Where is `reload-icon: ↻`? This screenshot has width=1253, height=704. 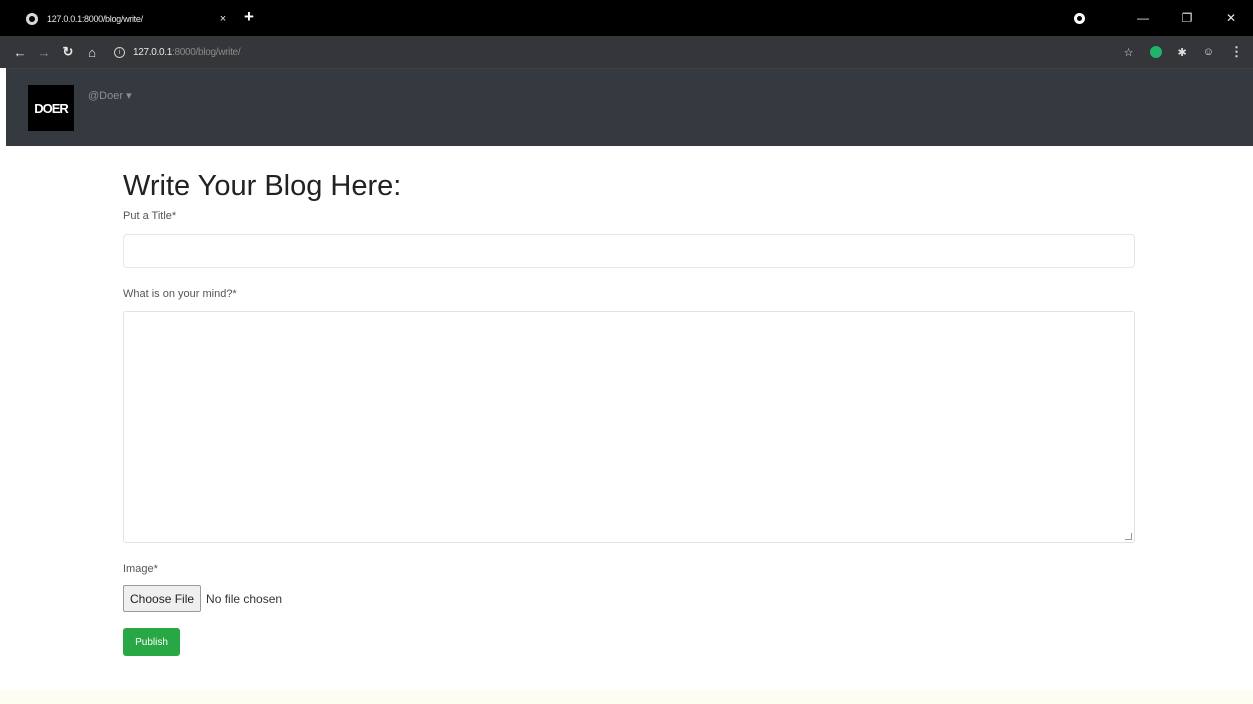
reload-icon: ↻ is located at coordinates (68, 52).